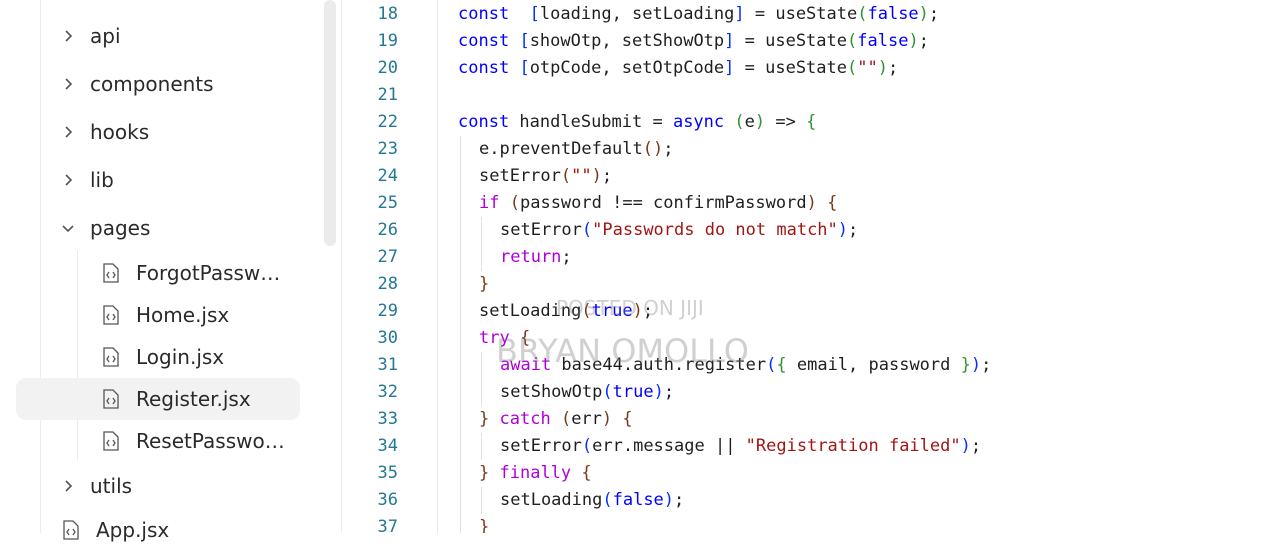  Describe the element at coordinates (190, 84) in the screenshot. I see `folder-components: components` at that location.